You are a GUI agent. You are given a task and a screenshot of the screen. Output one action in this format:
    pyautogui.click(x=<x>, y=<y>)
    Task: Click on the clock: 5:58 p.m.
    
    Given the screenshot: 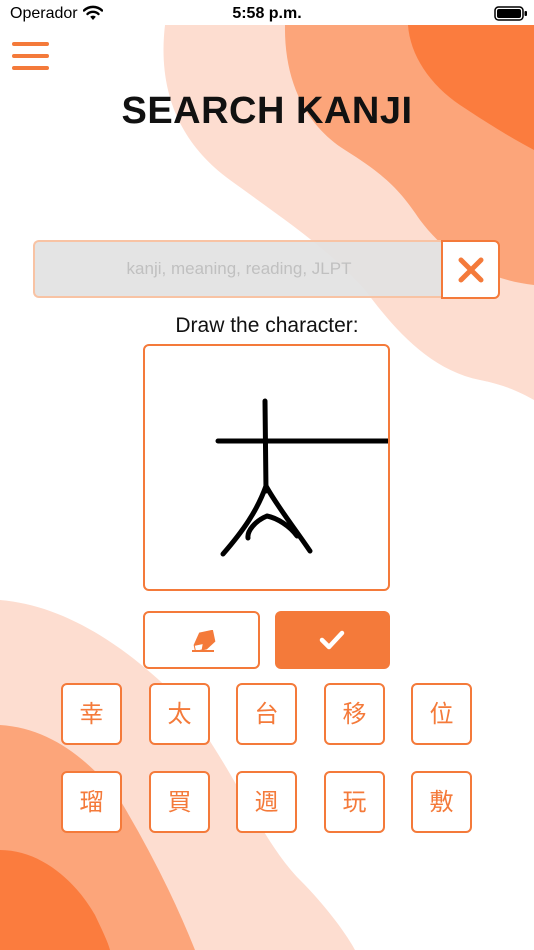 What is the action you would take?
    pyautogui.click(x=267, y=13)
    